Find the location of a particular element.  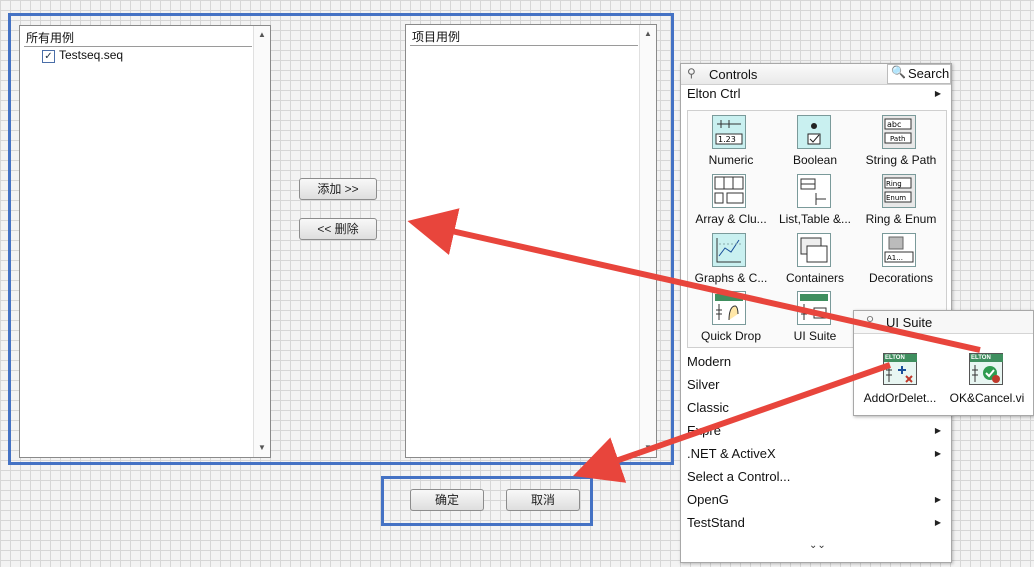

ring-enum-icon: Ring Enum is located at coordinates (899, 191).